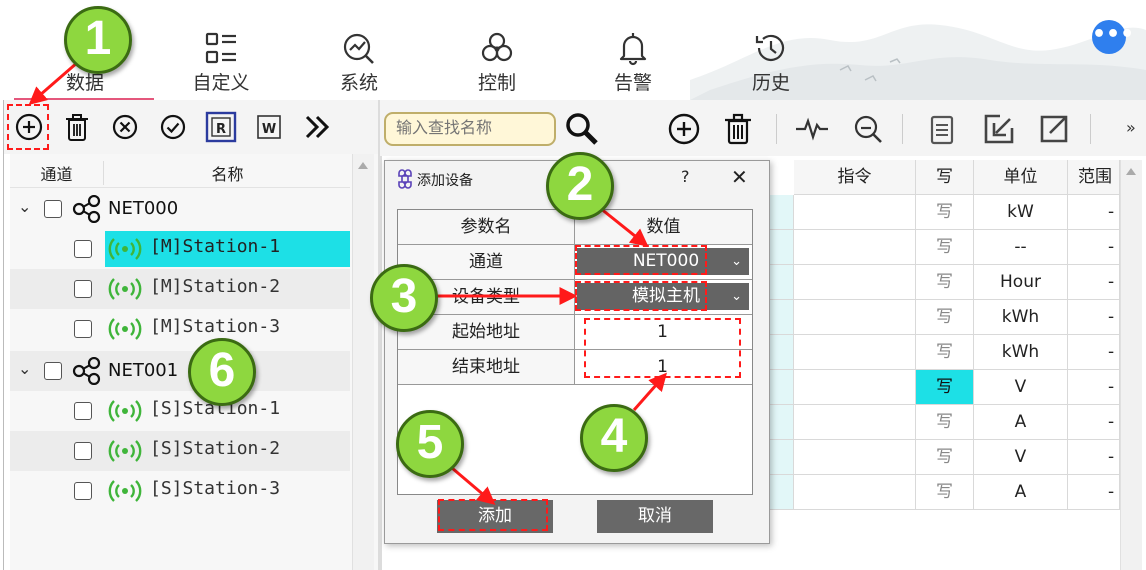 This screenshot has width=1146, height=570. I want to click on panel-splitter, so click(380, 335).